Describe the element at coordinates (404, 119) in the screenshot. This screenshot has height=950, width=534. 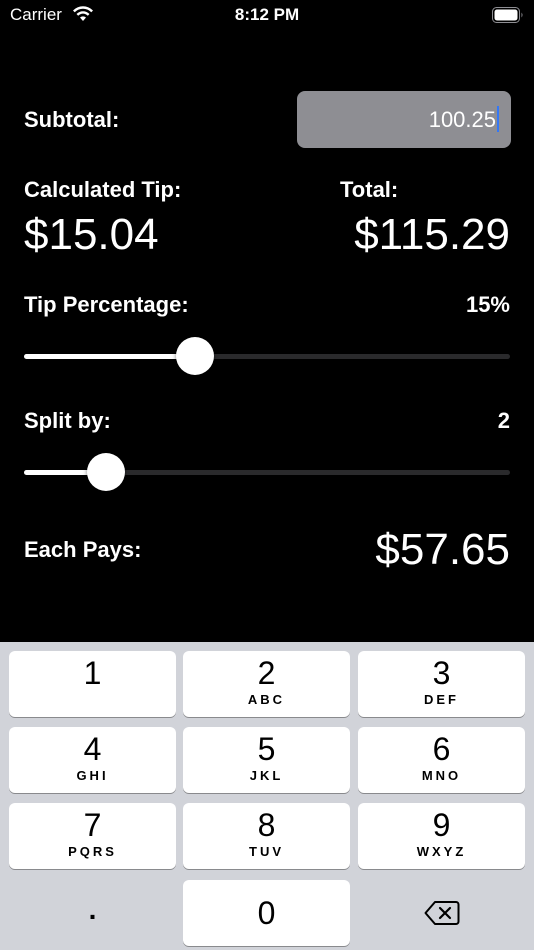
I see `subtotal-input: 100.25` at that location.